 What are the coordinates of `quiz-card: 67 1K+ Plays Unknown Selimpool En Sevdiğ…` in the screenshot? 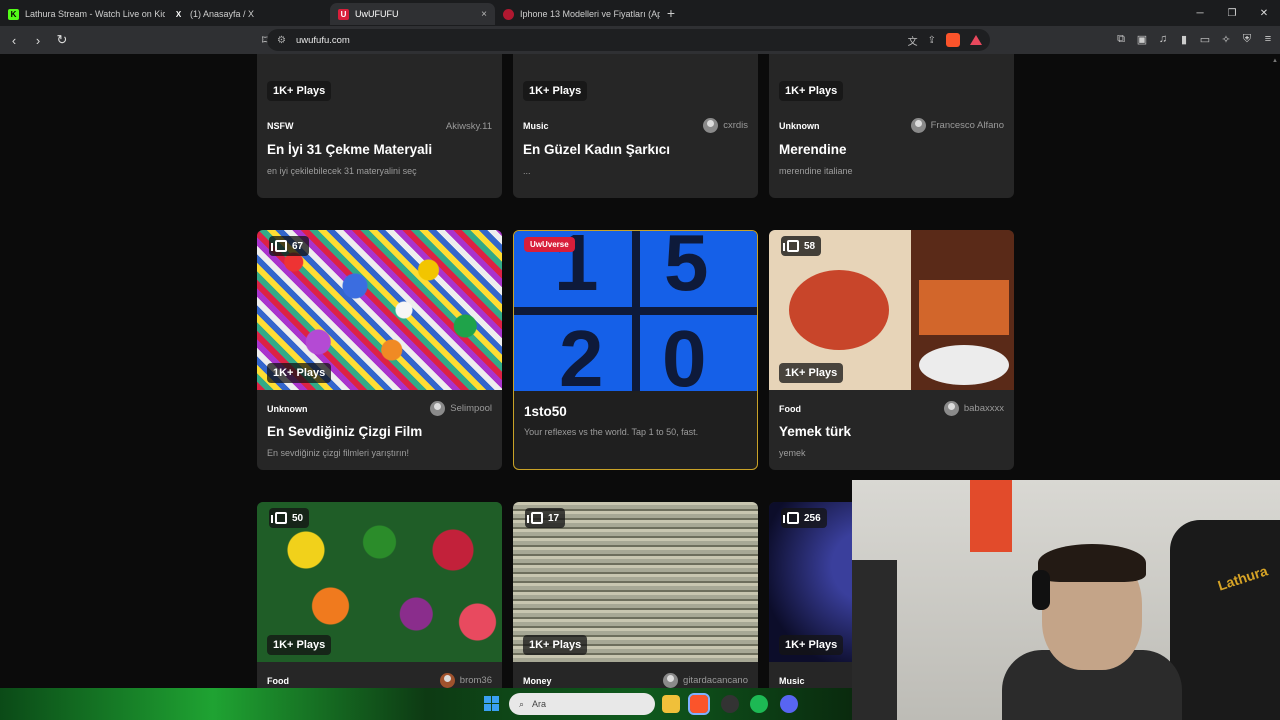 It's located at (379, 350).